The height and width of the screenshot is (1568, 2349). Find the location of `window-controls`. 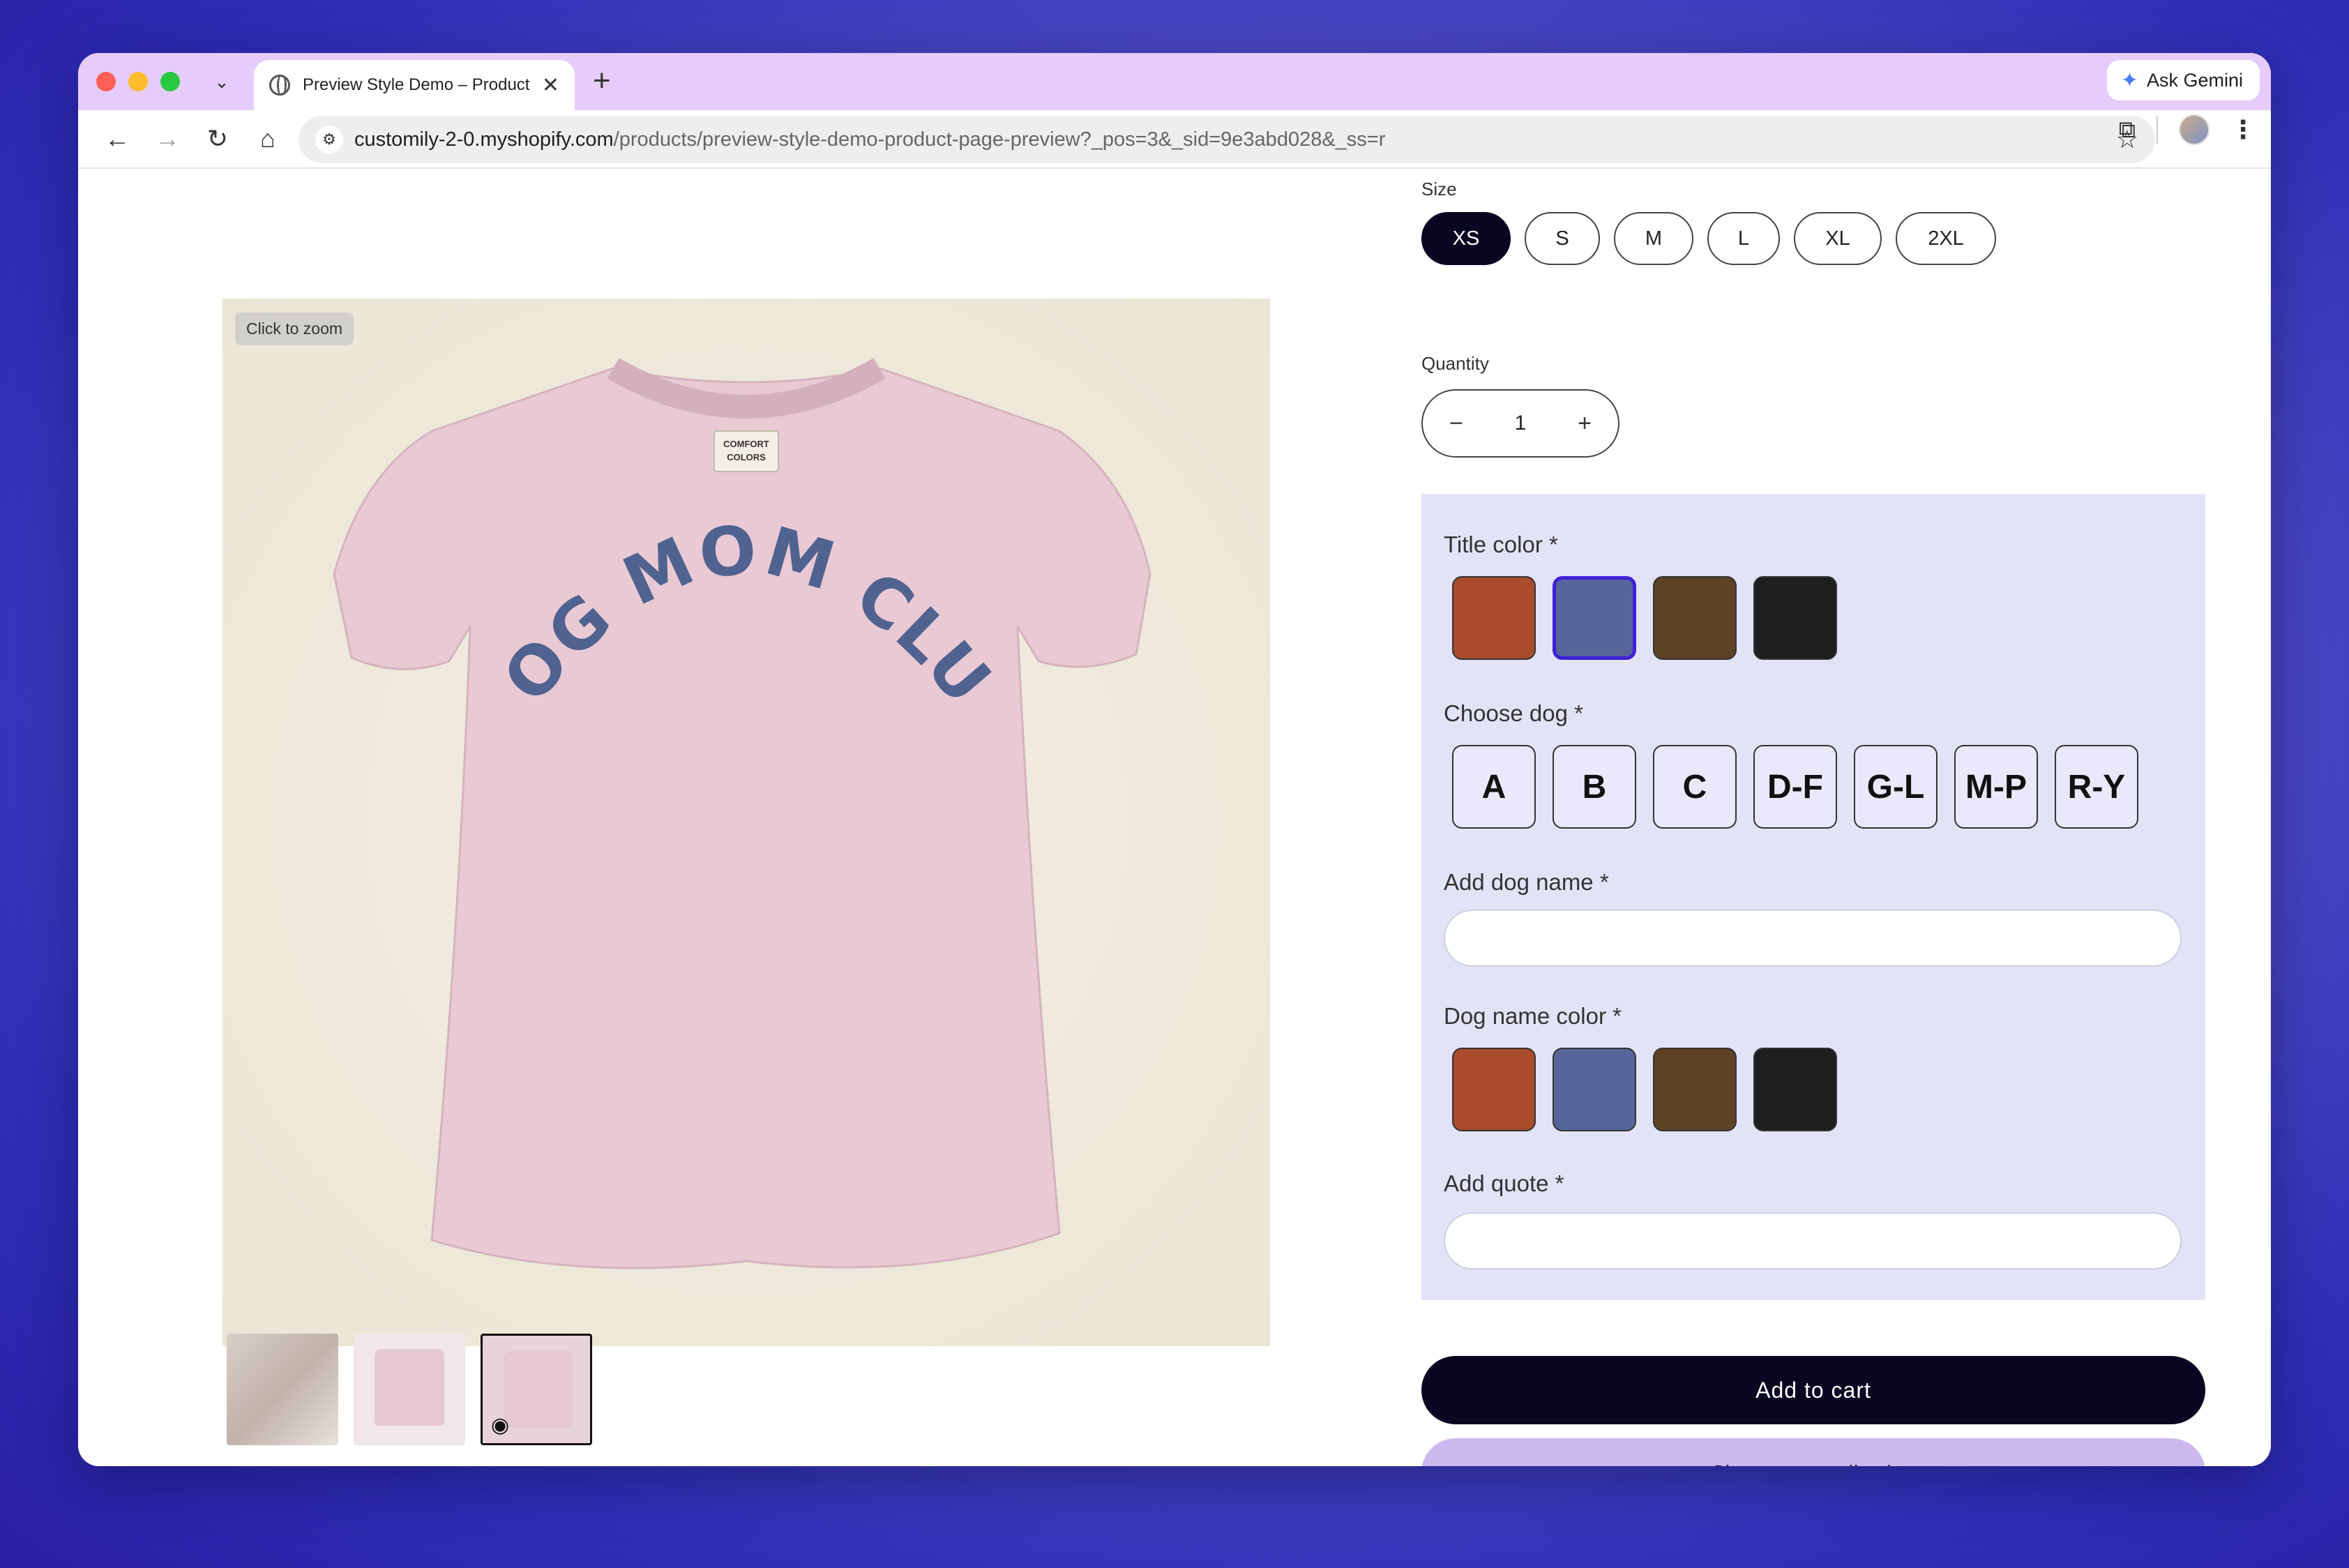

window-controls is located at coordinates (138, 81).